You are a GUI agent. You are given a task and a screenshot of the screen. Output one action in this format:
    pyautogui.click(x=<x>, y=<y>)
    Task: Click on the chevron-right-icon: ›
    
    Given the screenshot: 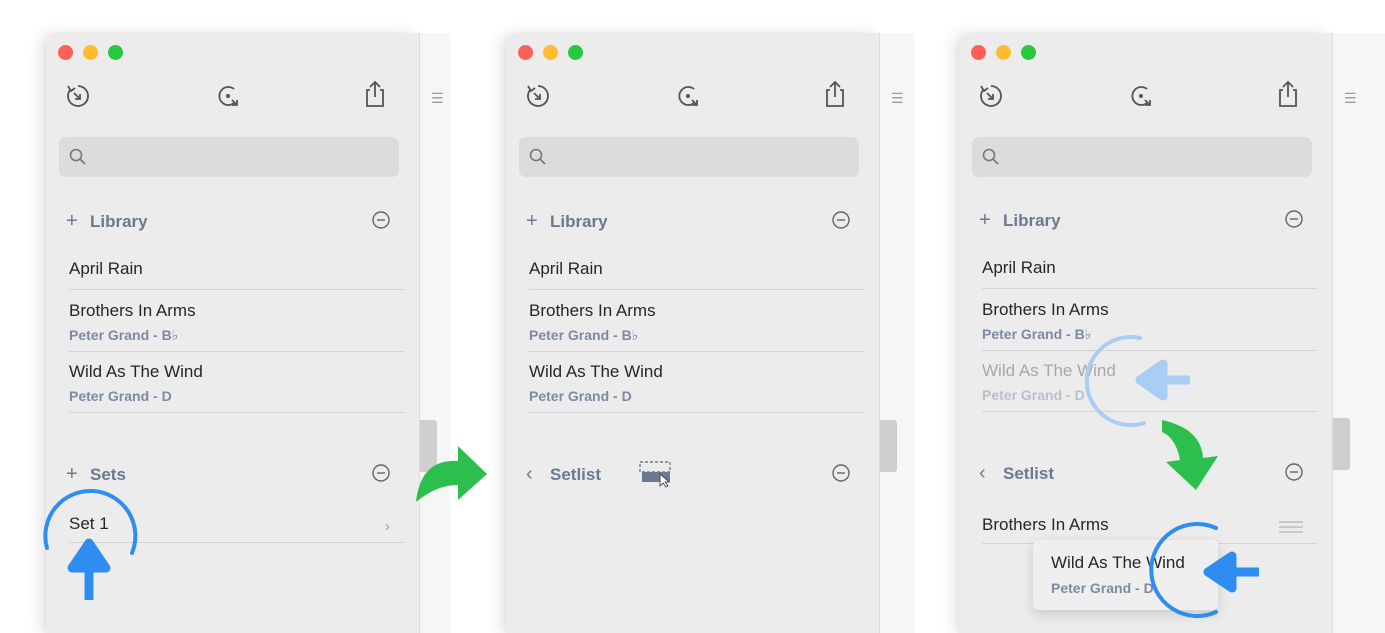 What is the action you would take?
    pyautogui.click(x=387, y=526)
    